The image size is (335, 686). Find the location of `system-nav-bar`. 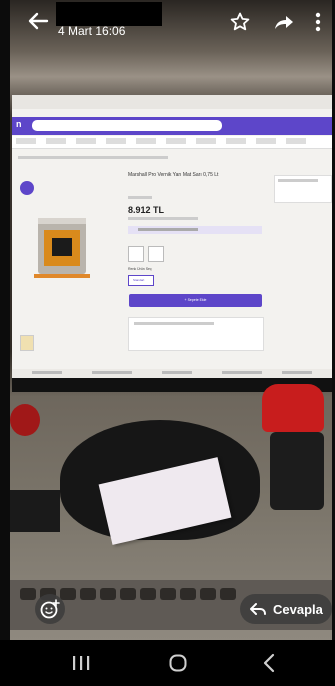

system-nav-bar is located at coordinates (167, 663).